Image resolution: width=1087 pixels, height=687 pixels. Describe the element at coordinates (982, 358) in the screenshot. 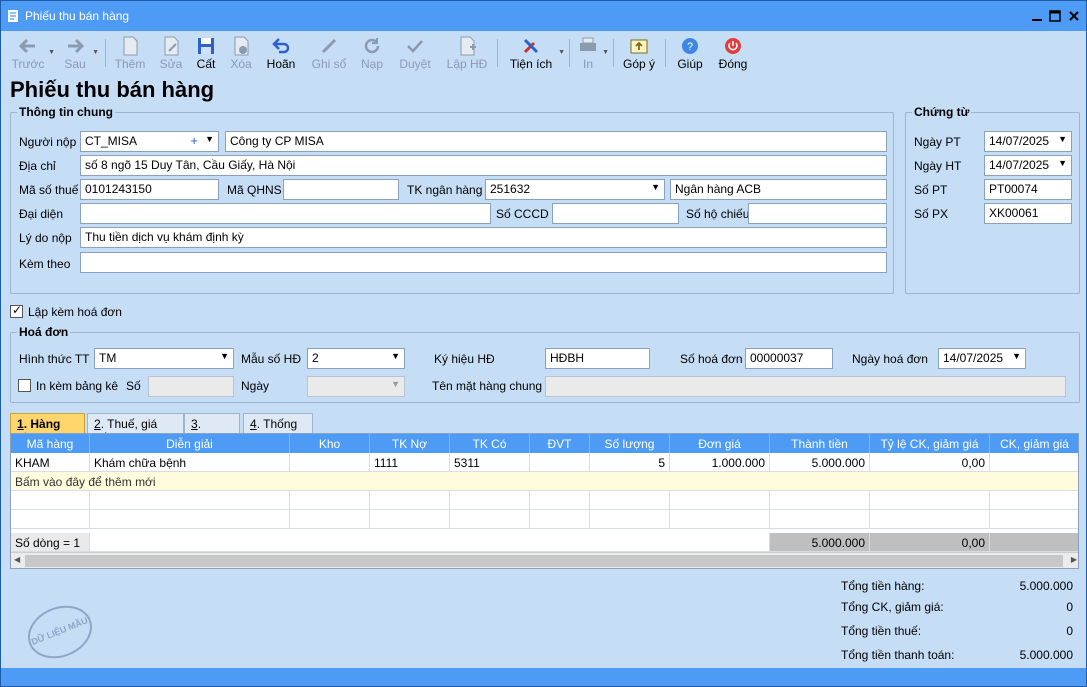

I see `invoice-date-picker: 14/07/2025 ▼` at that location.